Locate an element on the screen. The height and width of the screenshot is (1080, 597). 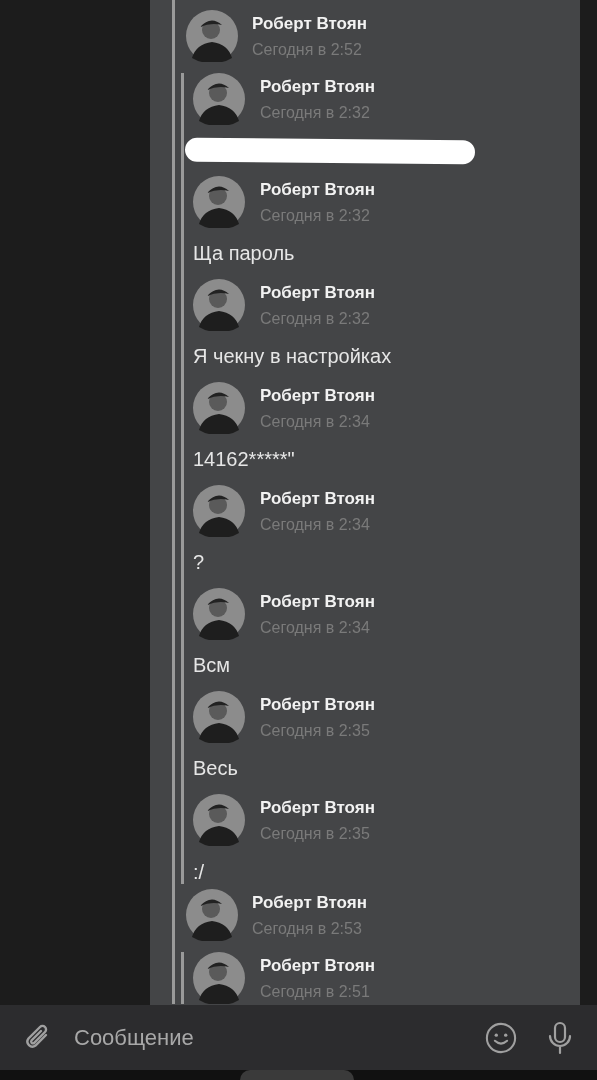
message-text: :/ is located at coordinates (199, 872).